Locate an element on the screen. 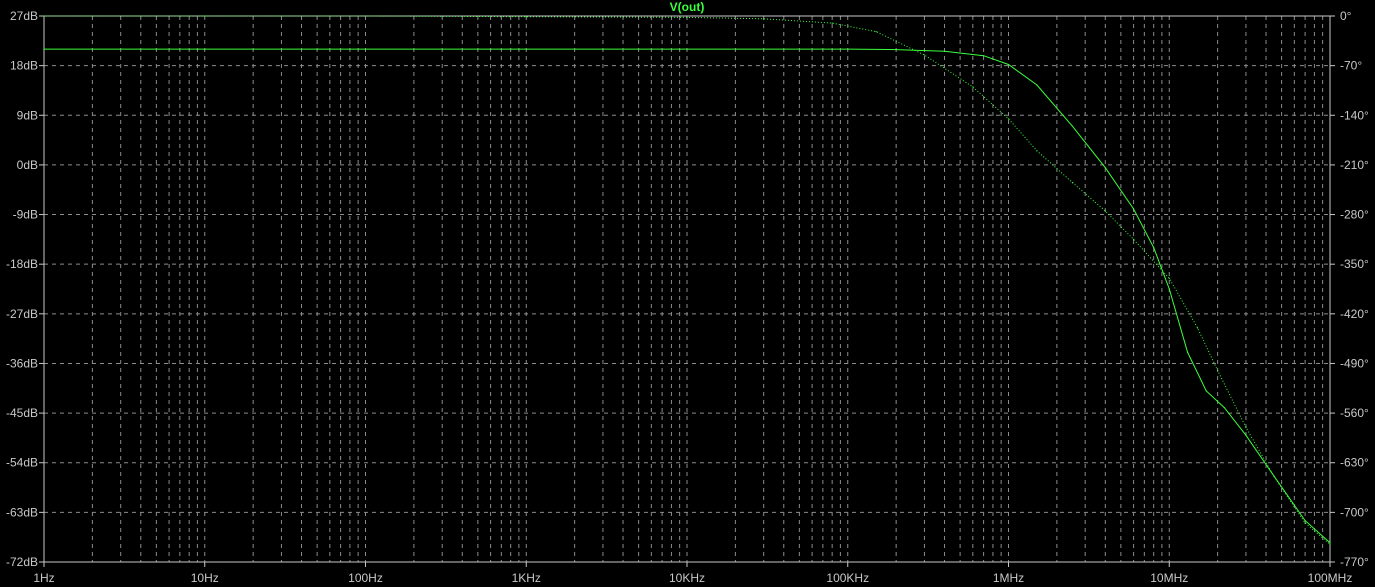  y-right-tick-label: -630° is located at coordinates (1354, 463).